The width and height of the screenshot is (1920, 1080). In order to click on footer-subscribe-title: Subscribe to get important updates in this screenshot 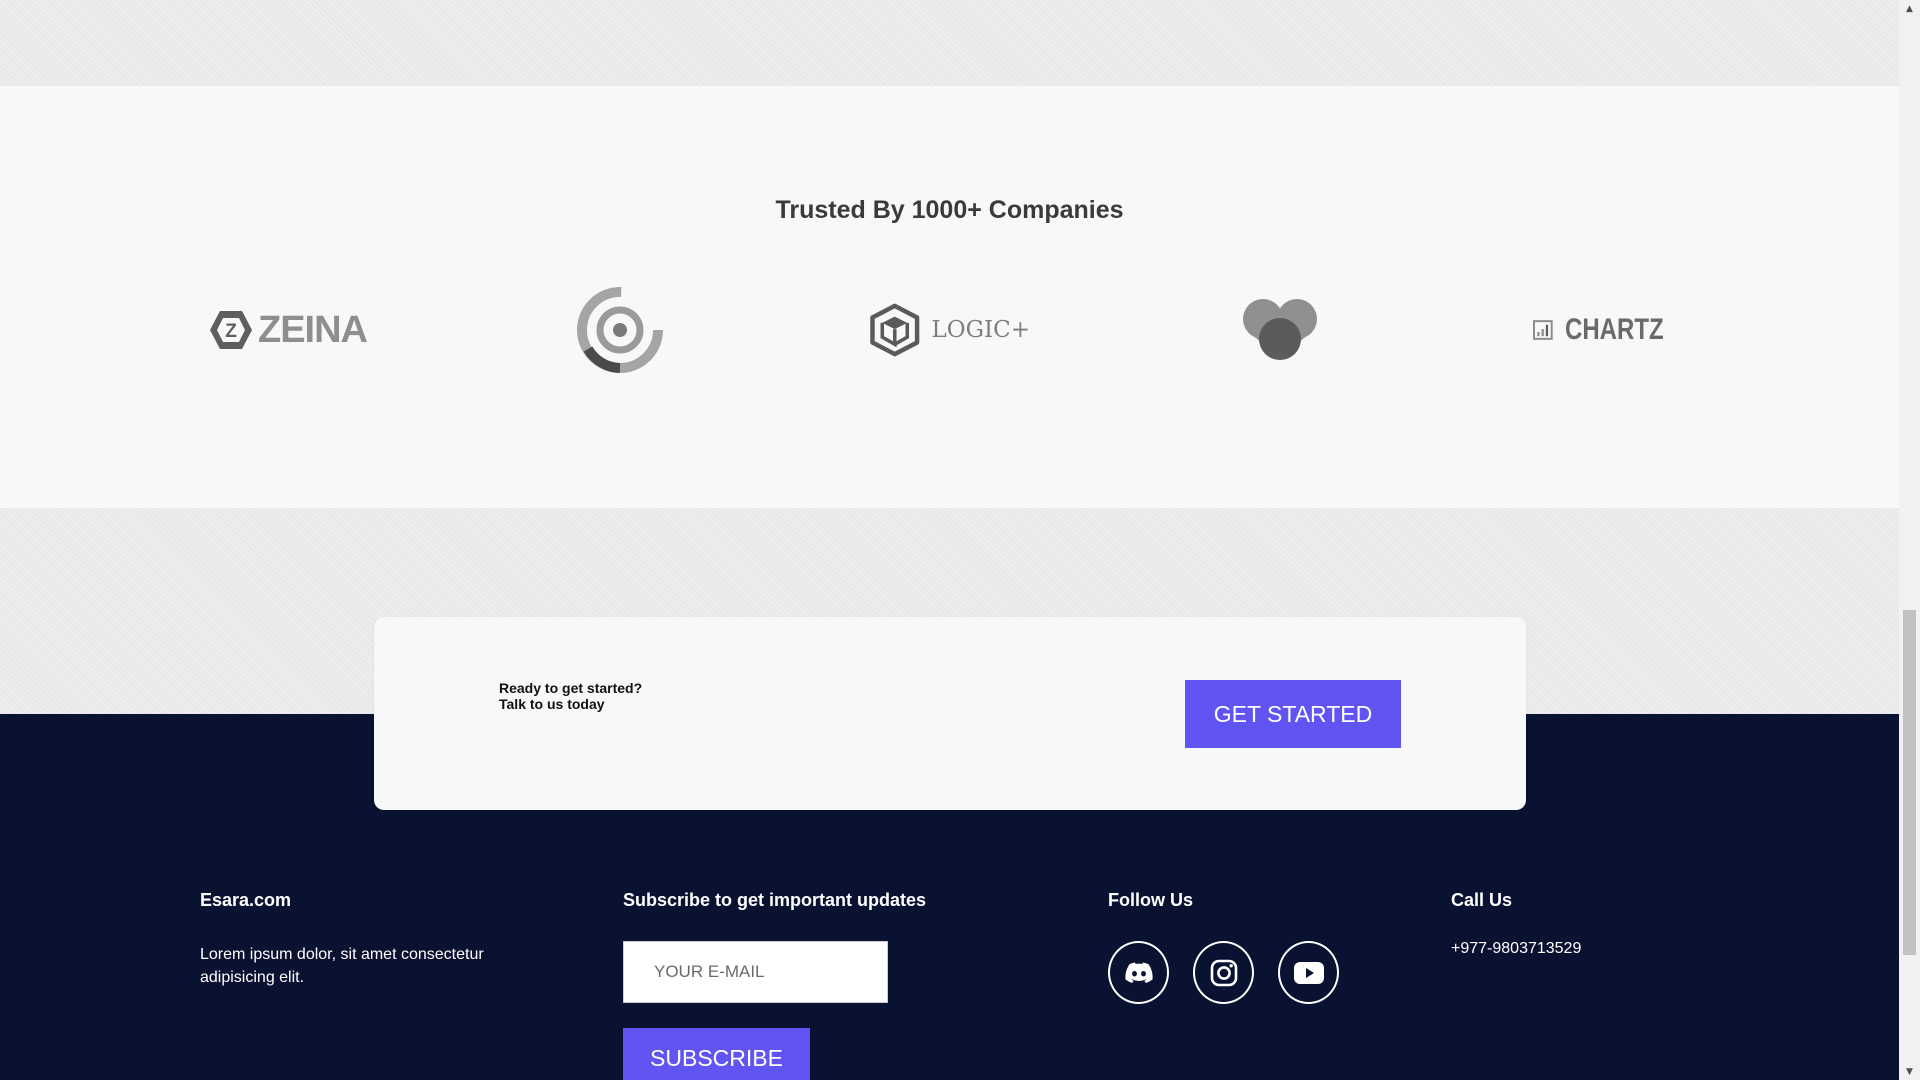, I will do `click(775, 900)`.